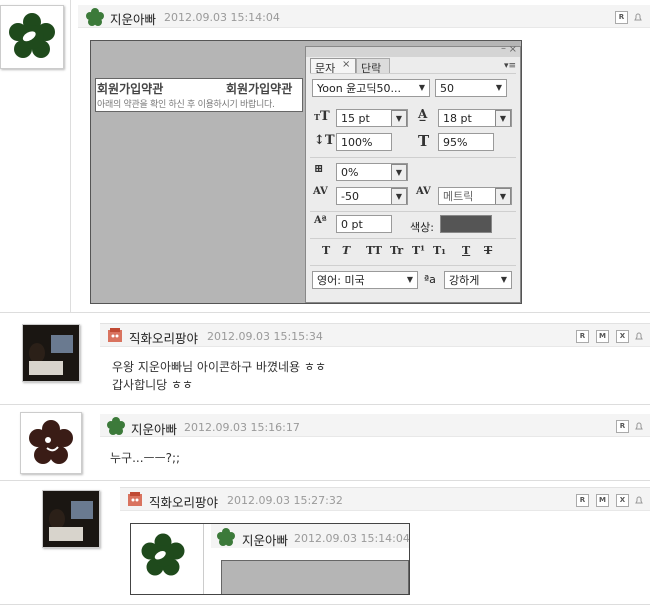 The height and width of the screenshot is (606, 650). What do you see at coordinates (422, 227) in the screenshot?
I see `color-label: 색상:` at bounding box center [422, 227].